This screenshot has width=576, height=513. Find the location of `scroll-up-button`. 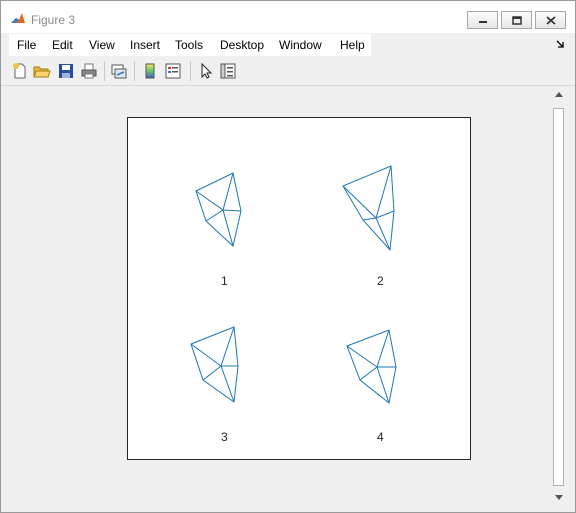

scroll-up-button is located at coordinates (559, 94).